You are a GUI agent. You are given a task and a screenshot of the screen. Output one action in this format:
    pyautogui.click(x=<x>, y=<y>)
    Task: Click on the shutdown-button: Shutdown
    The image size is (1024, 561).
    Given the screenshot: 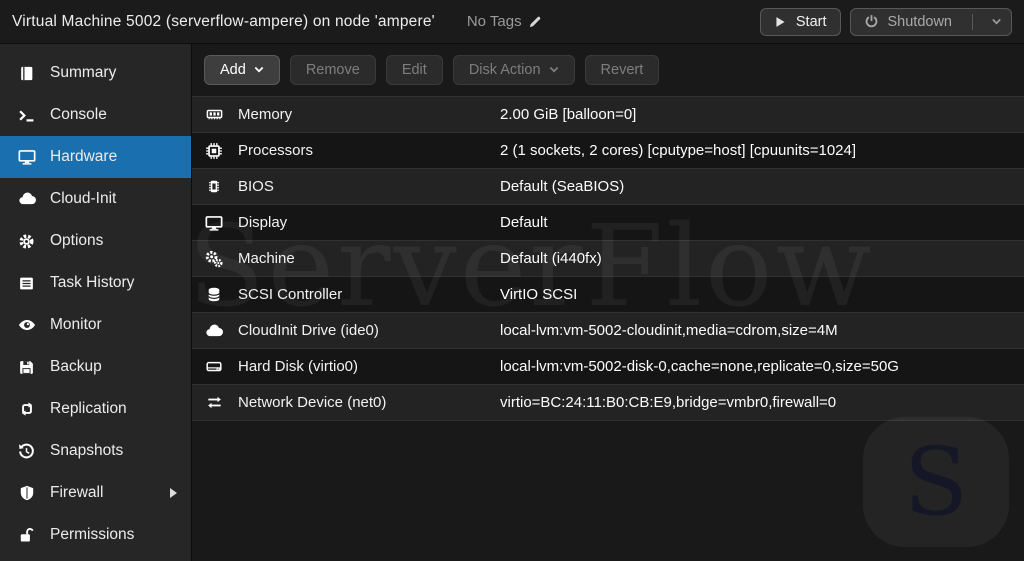 What is the action you would take?
    pyautogui.click(x=930, y=21)
    